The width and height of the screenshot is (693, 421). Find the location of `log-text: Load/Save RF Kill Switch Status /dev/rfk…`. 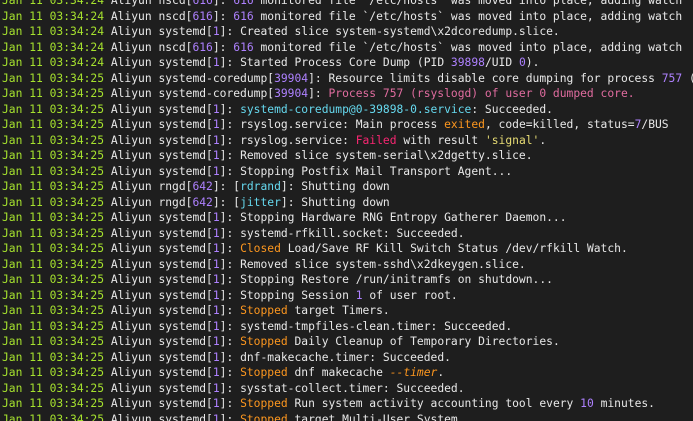

log-text: Load/Save RF Kill Switch Status /dev/rfk… is located at coordinates (454, 248).